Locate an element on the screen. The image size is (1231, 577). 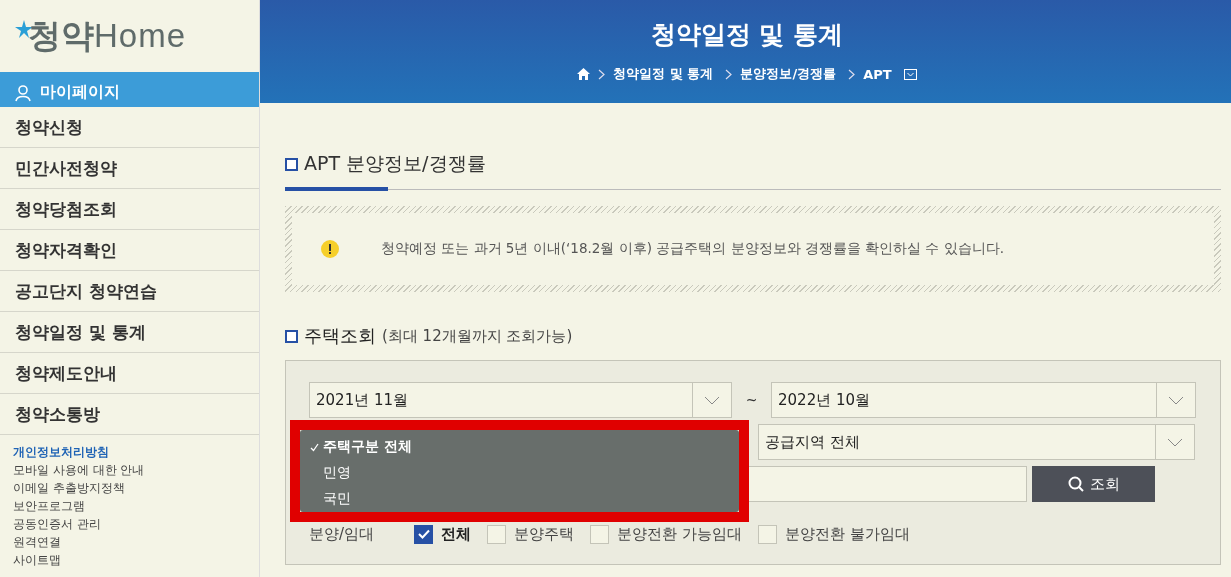
dropdown-toggle-icon is located at coordinates (910, 74).